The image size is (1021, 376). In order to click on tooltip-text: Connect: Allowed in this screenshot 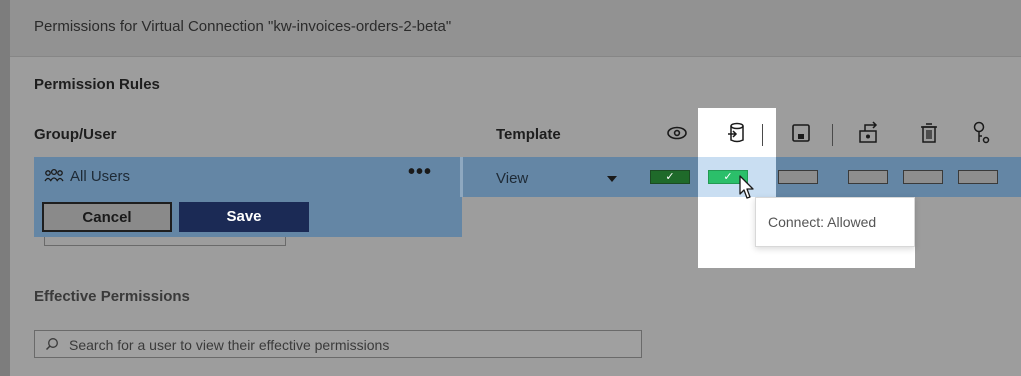, I will do `click(822, 222)`.